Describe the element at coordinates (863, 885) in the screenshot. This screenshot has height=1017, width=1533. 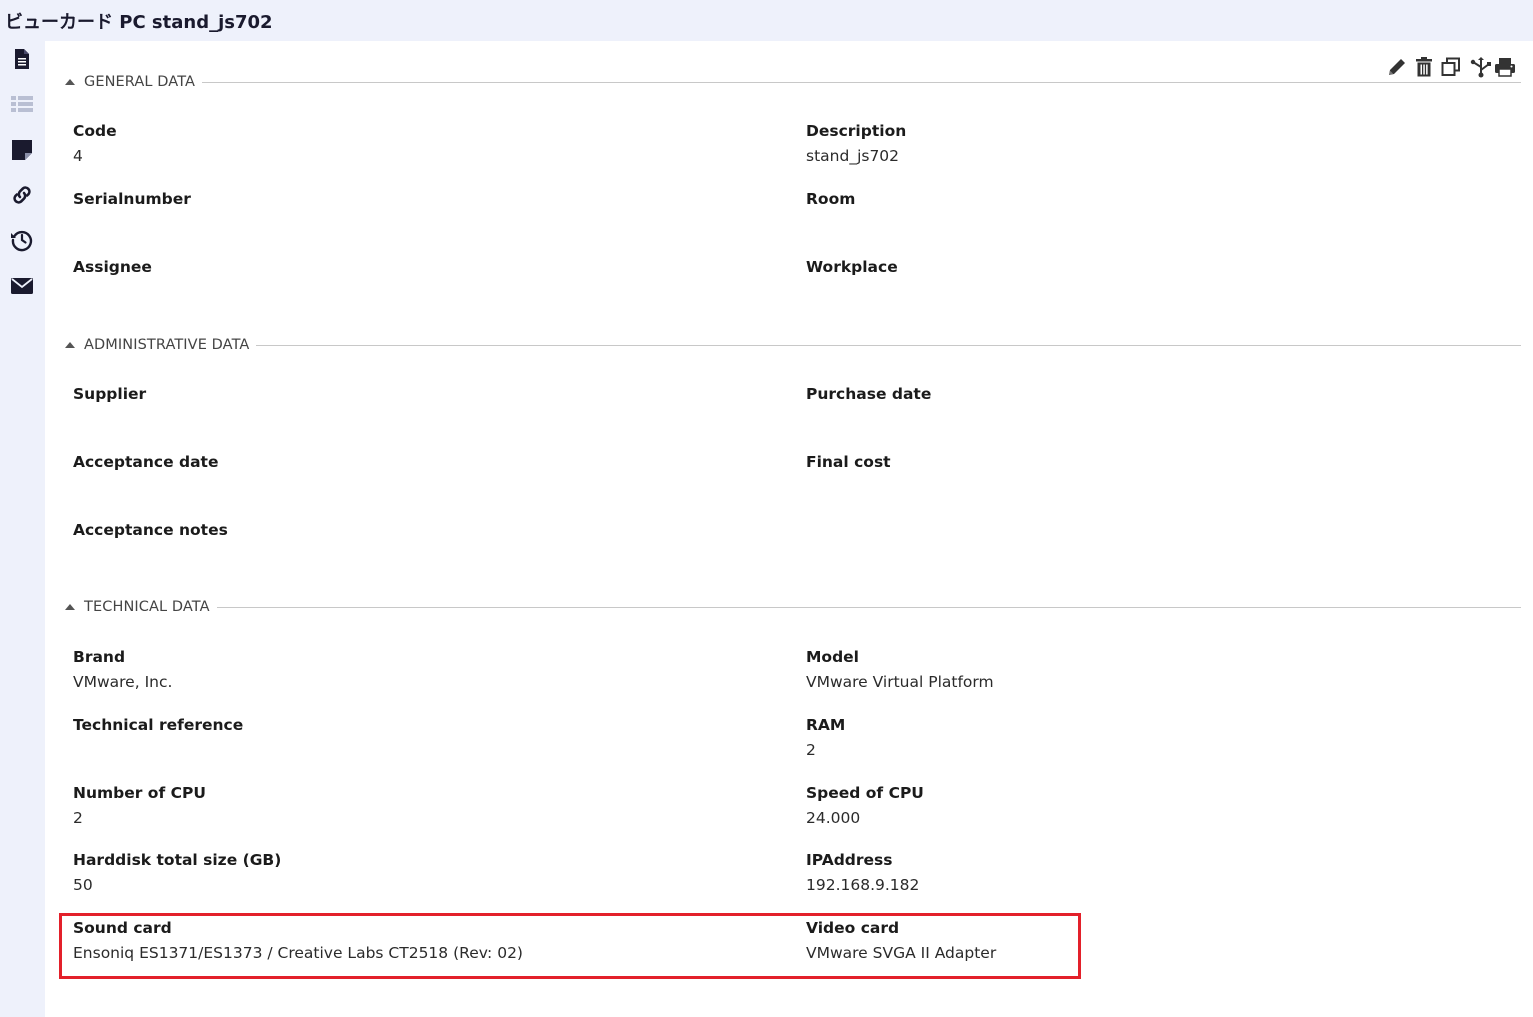
I see `field-value: 192.168.9.182` at that location.